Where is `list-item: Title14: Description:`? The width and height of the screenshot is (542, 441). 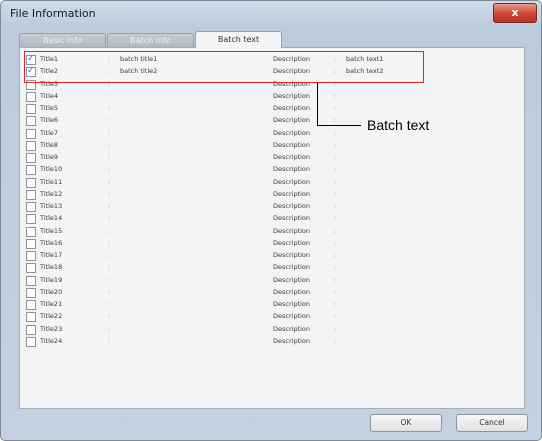
list-item: Title14: Description: is located at coordinates (272, 218).